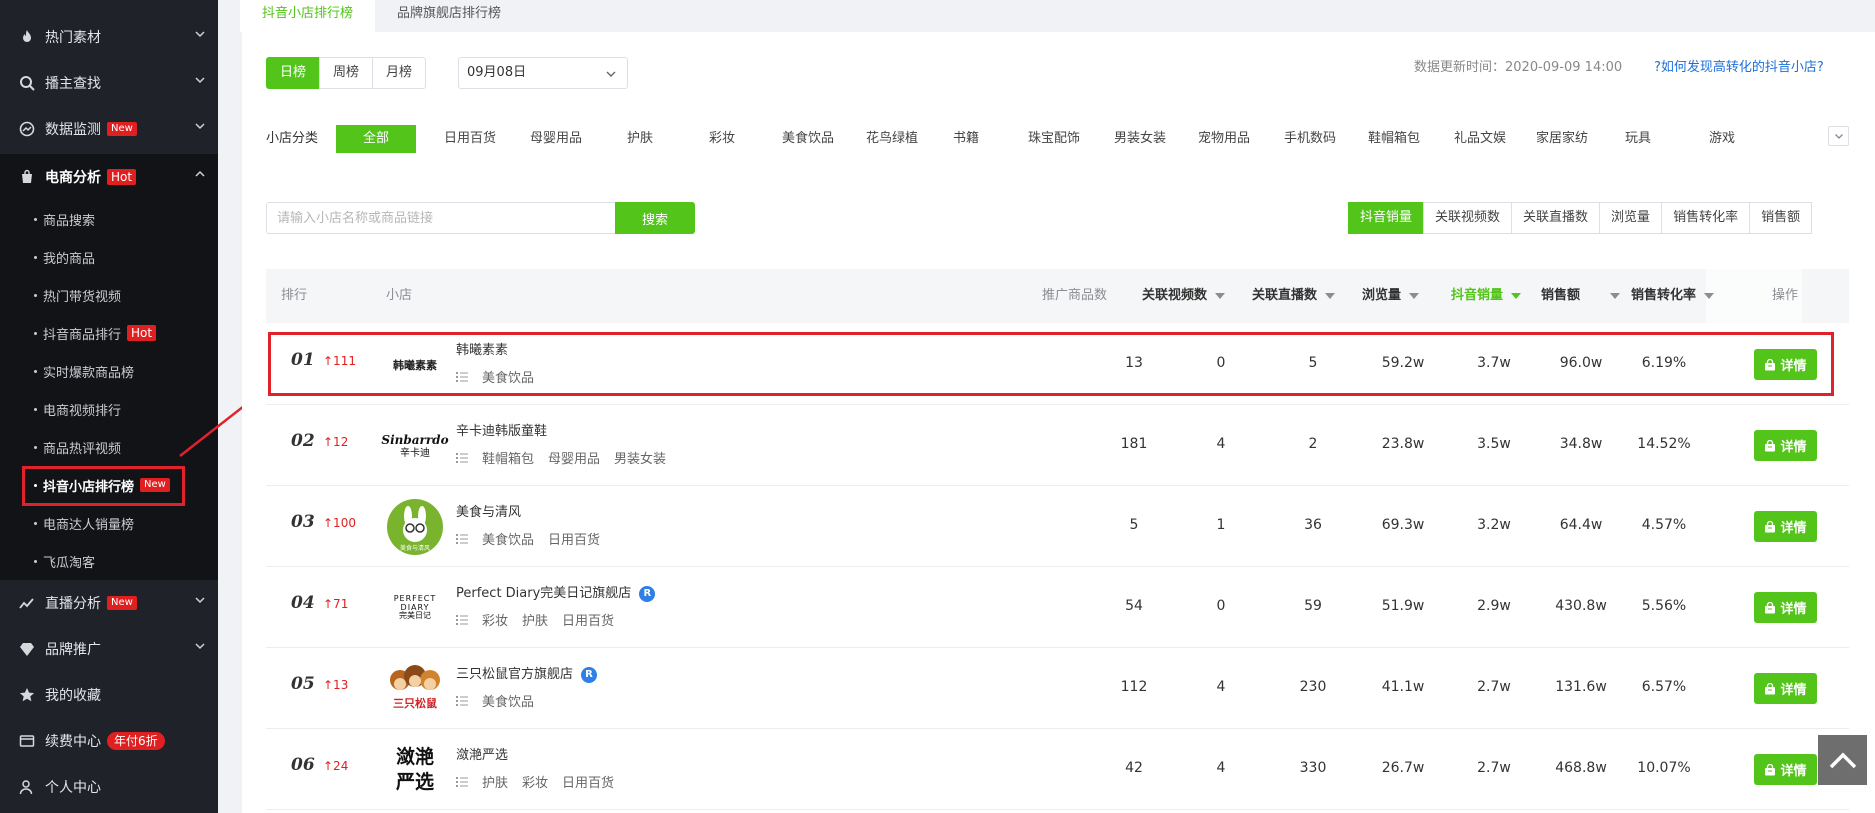  I want to click on sidebar-item-personal: 个人中心, so click(109, 787).